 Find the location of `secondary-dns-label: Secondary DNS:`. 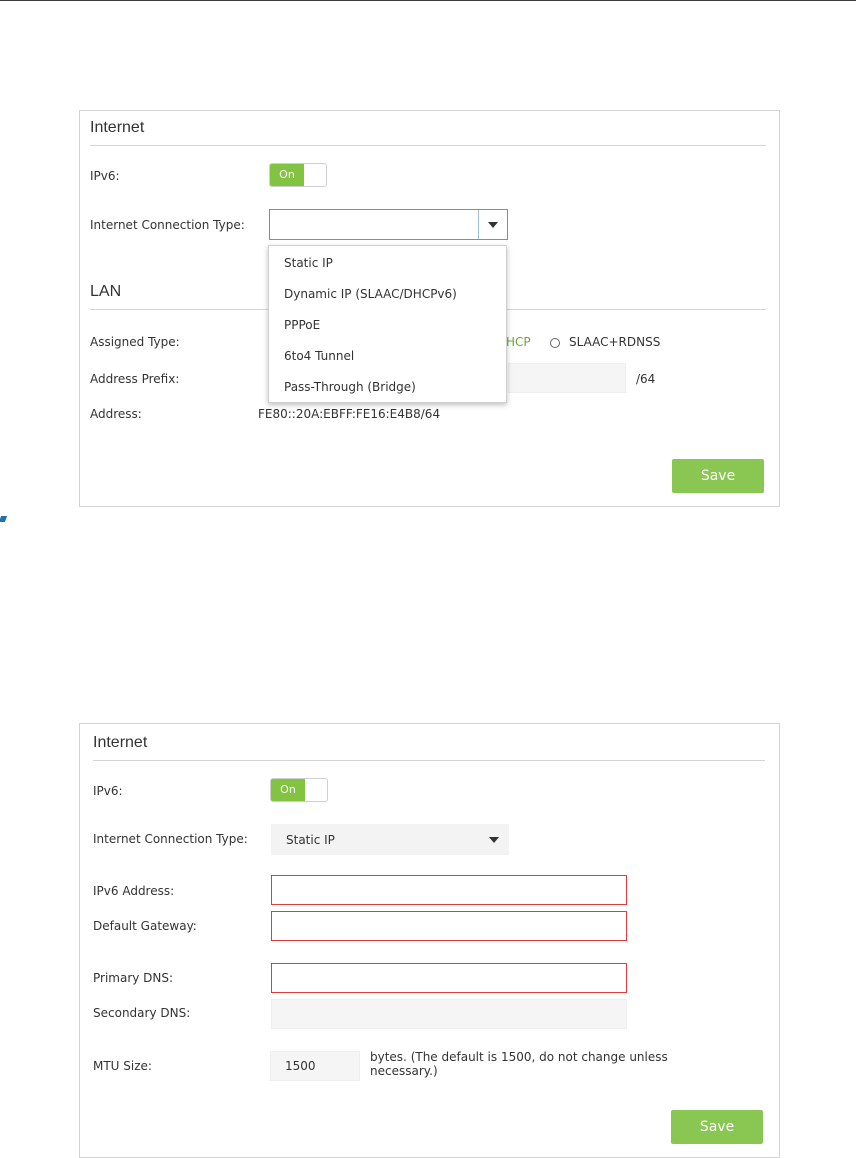

secondary-dns-label: Secondary DNS: is located at coordinates (142, 1013).